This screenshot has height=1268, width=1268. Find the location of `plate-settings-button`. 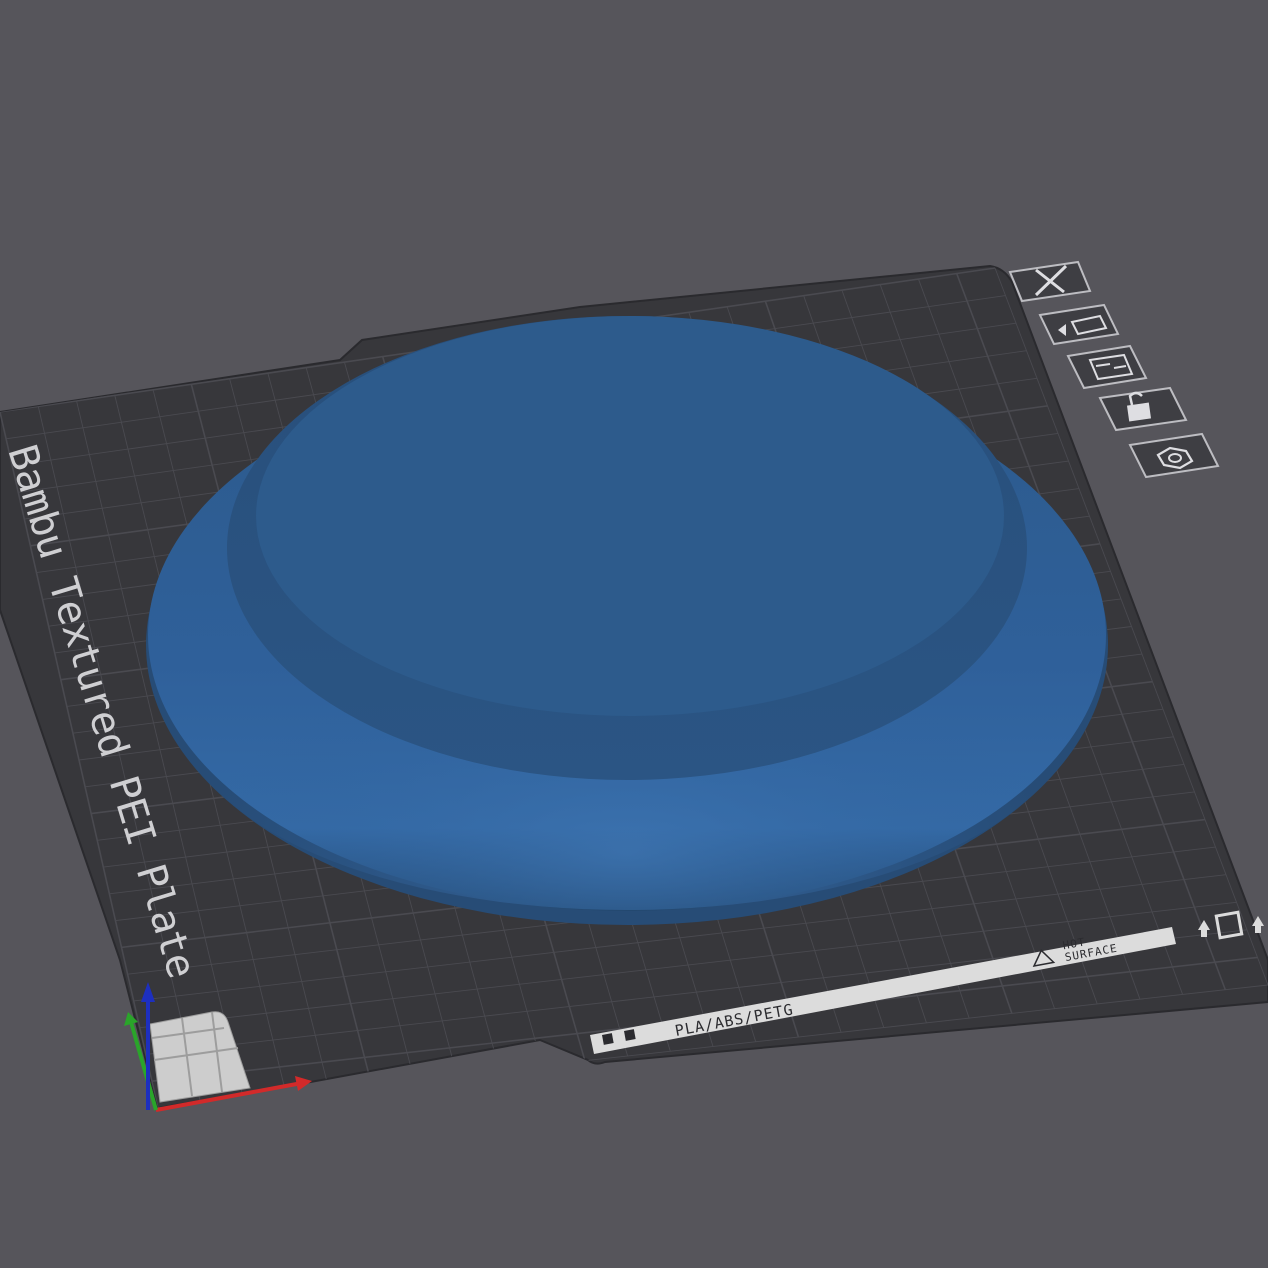

plate-settings-button is located at coordinates (1174, 455).